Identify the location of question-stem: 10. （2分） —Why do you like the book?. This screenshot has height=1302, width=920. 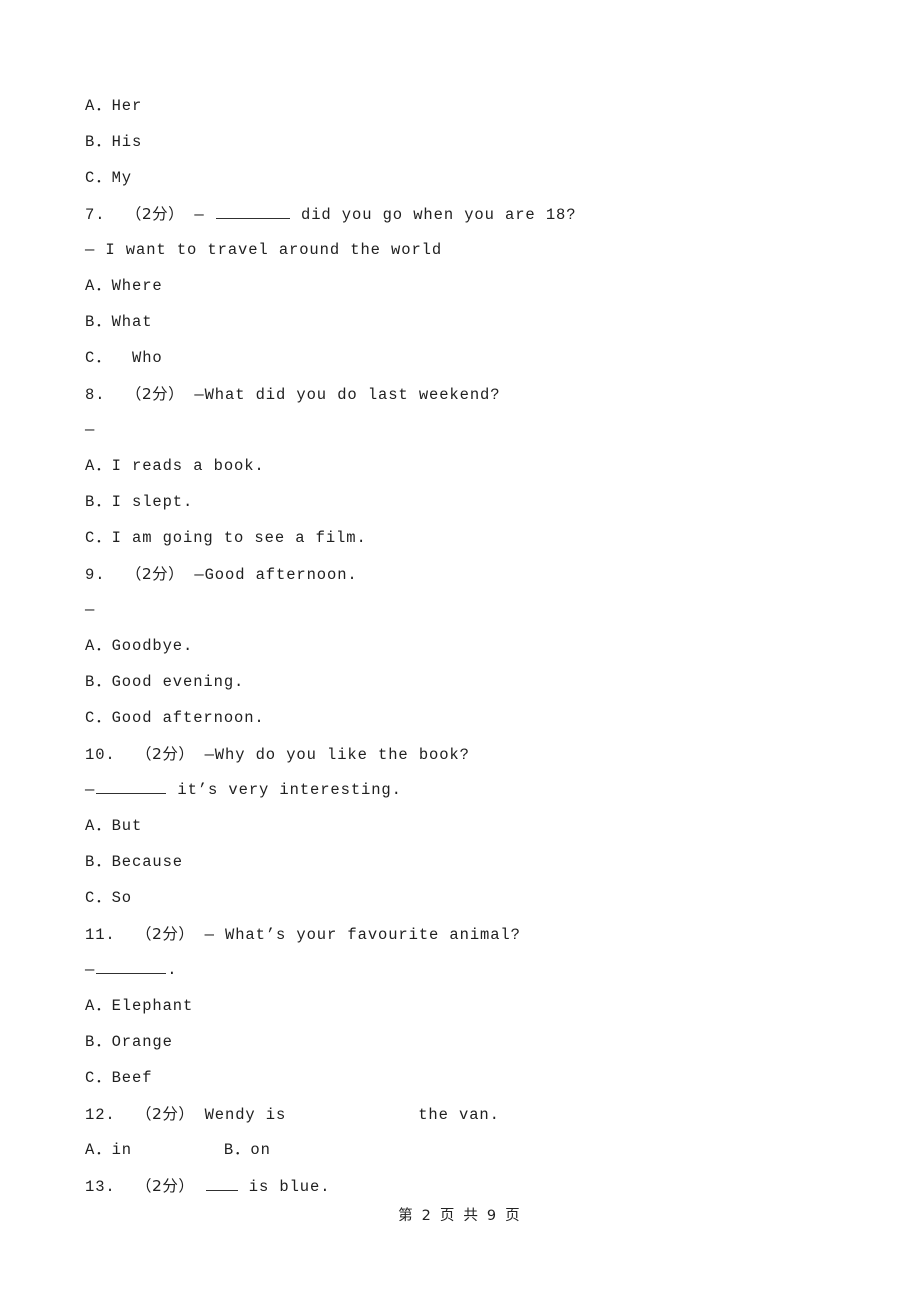
(465, 754).